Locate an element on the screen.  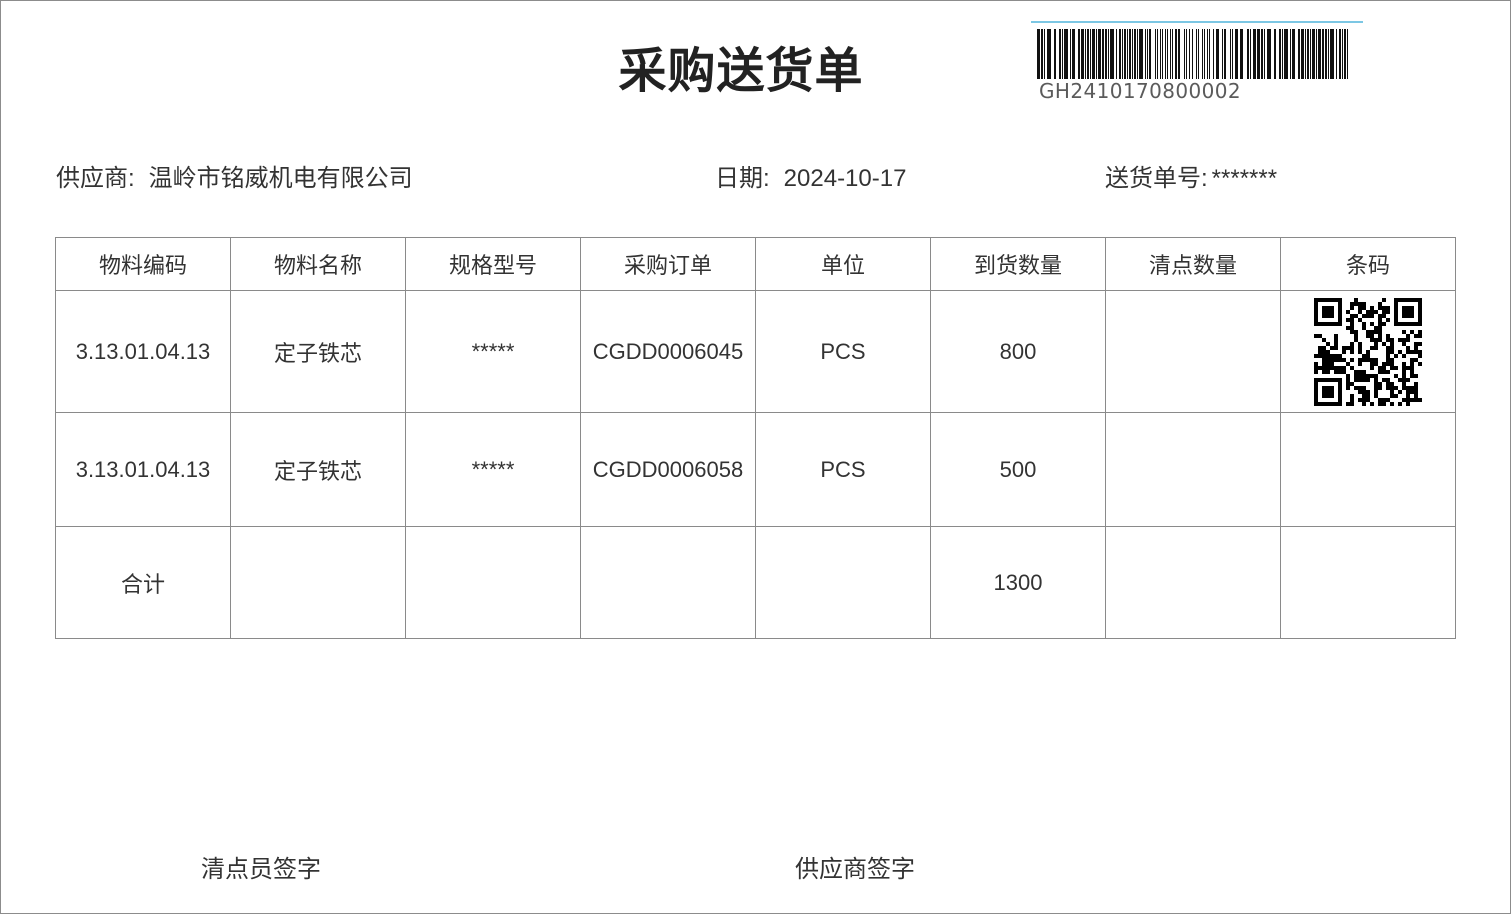
header-purchase-order: 采购订单 is located at coordinates (668, 264).